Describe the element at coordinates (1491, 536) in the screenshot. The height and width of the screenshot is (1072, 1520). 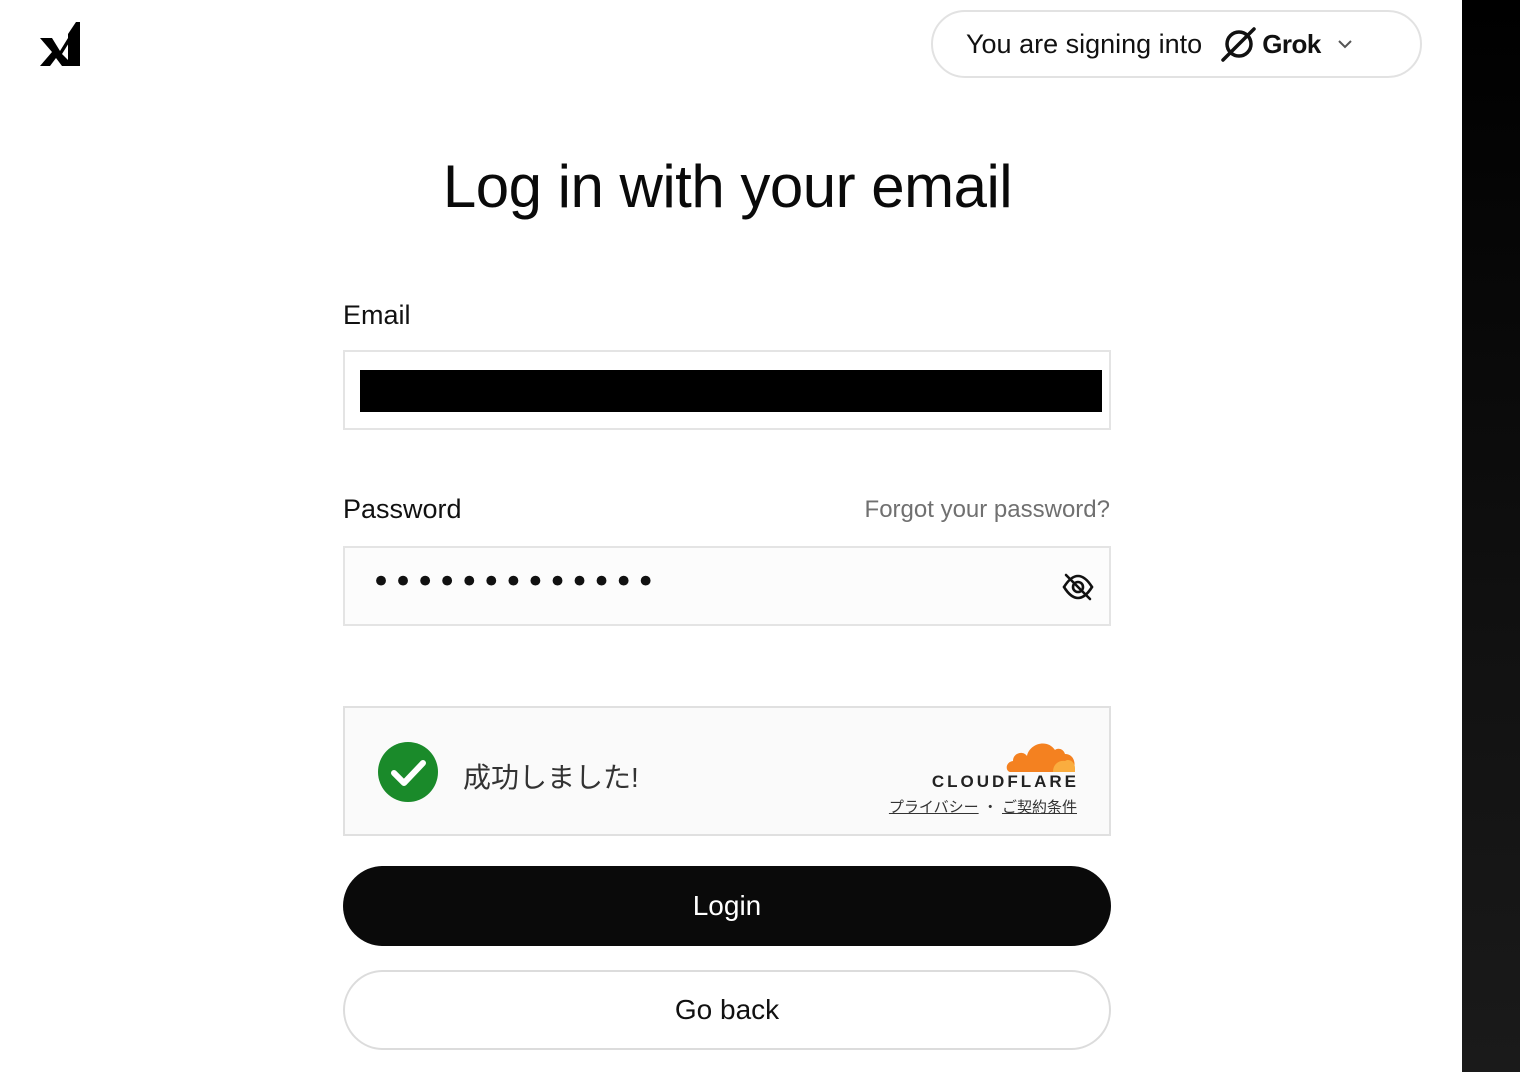
I see `background-edge` at that location.